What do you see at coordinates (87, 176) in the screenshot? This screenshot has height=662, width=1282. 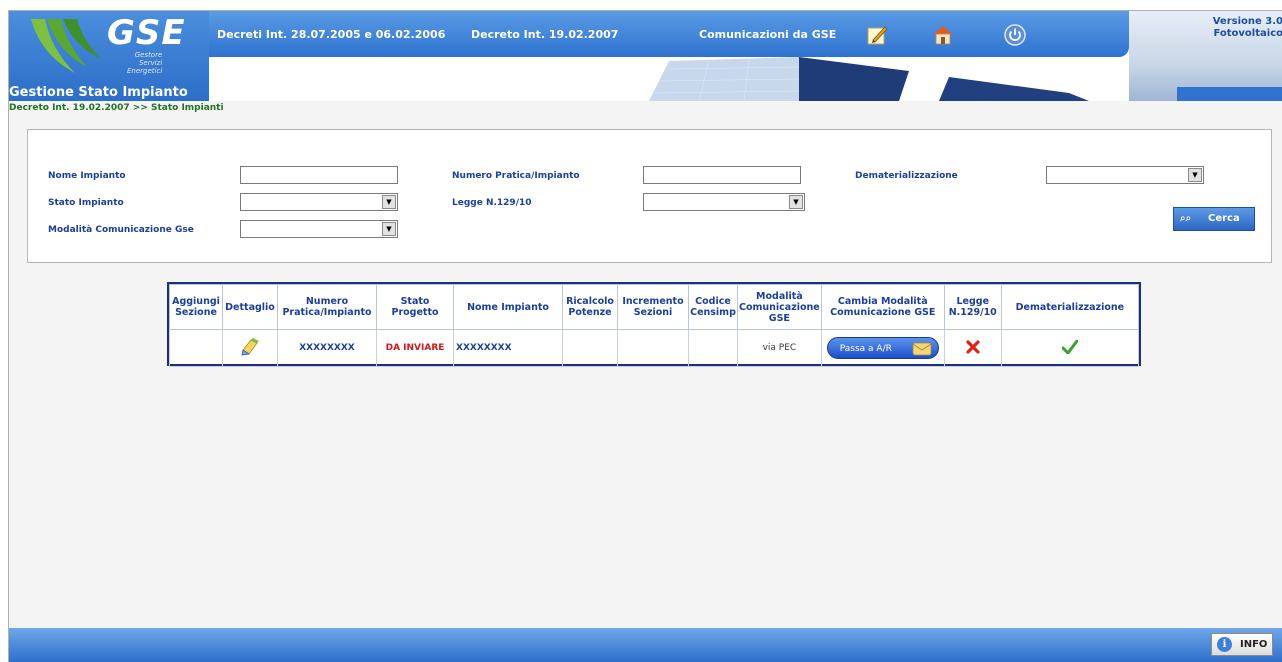 I see `nome-impianto-label: Nome Impianto` at bounding box center [87, 176].